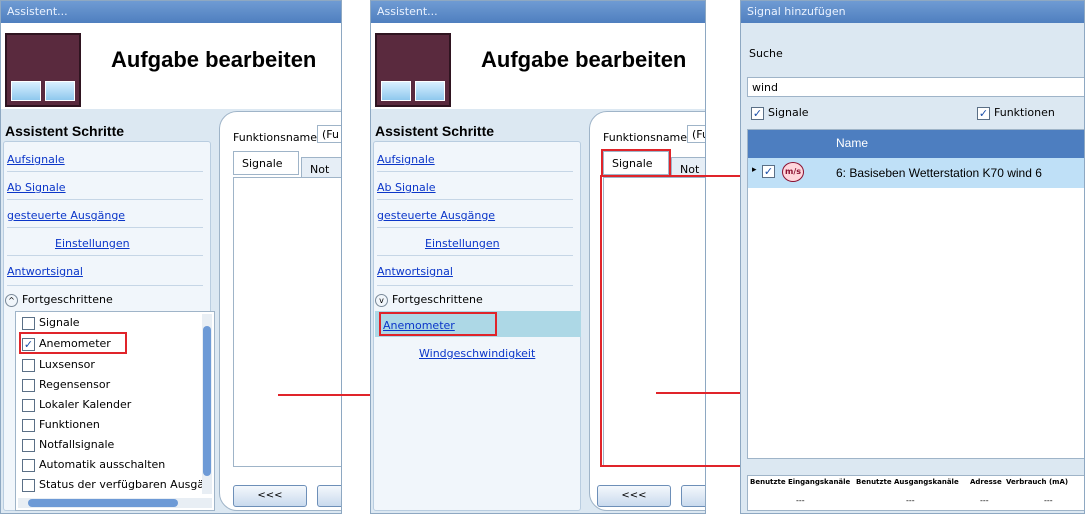  What do you see at coordinates (68, 445) in the screenshot?
I see `option-notfallsignale: Notfallsignale` at bounding box center [68, 445].